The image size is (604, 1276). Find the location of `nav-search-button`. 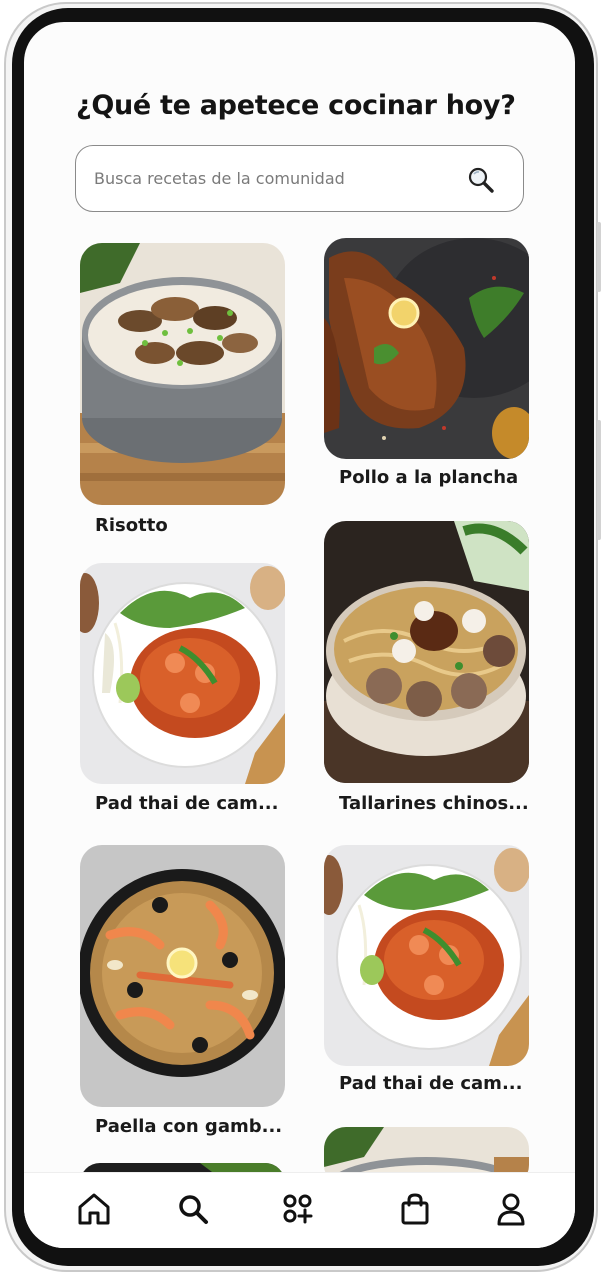

nav-search-button is located at coordinates (193, 1209).